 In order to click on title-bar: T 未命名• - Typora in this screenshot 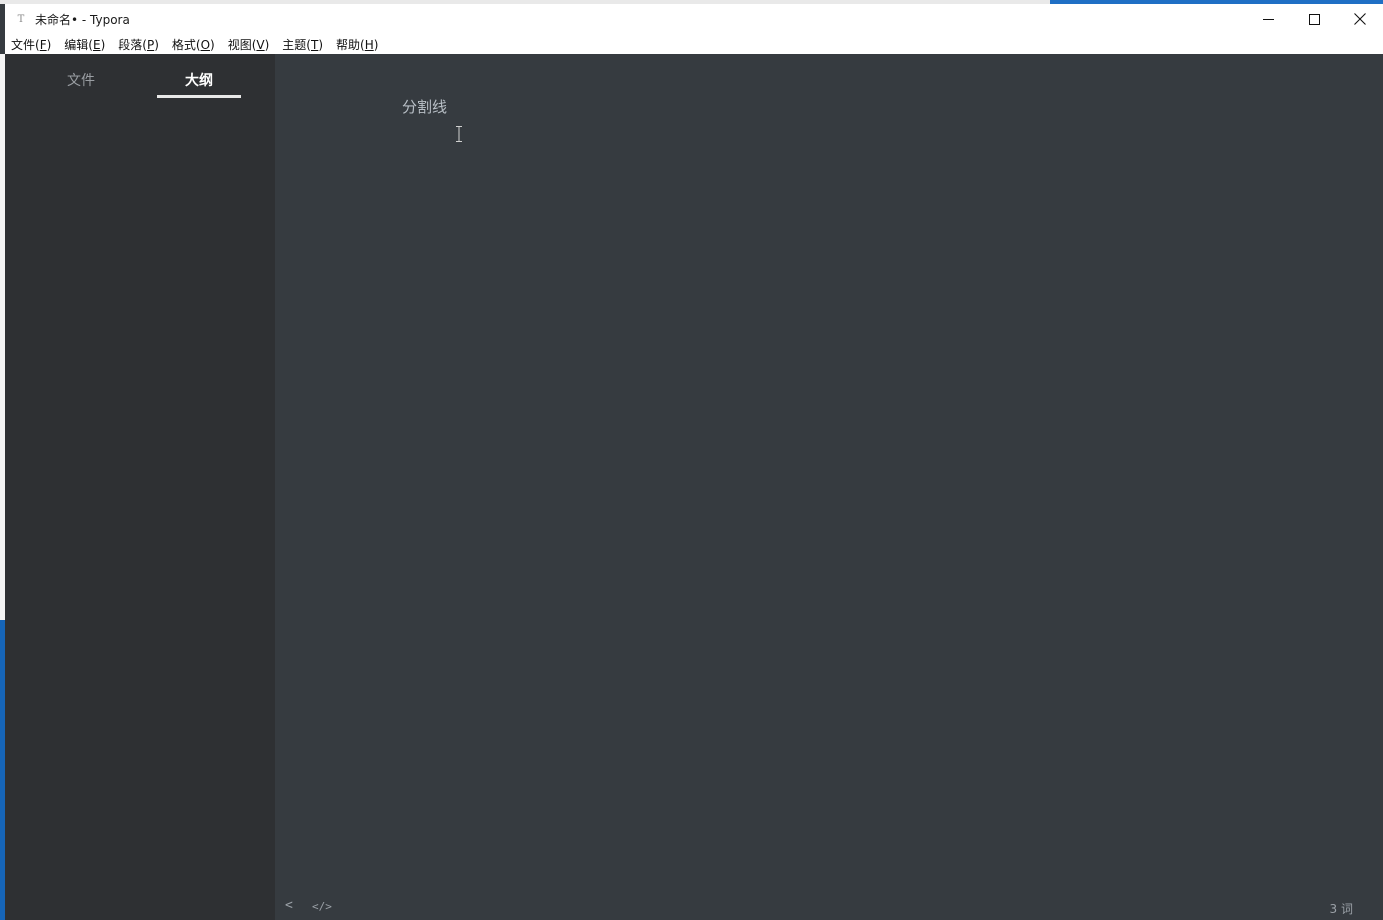, I will do `click(694, 19)`.